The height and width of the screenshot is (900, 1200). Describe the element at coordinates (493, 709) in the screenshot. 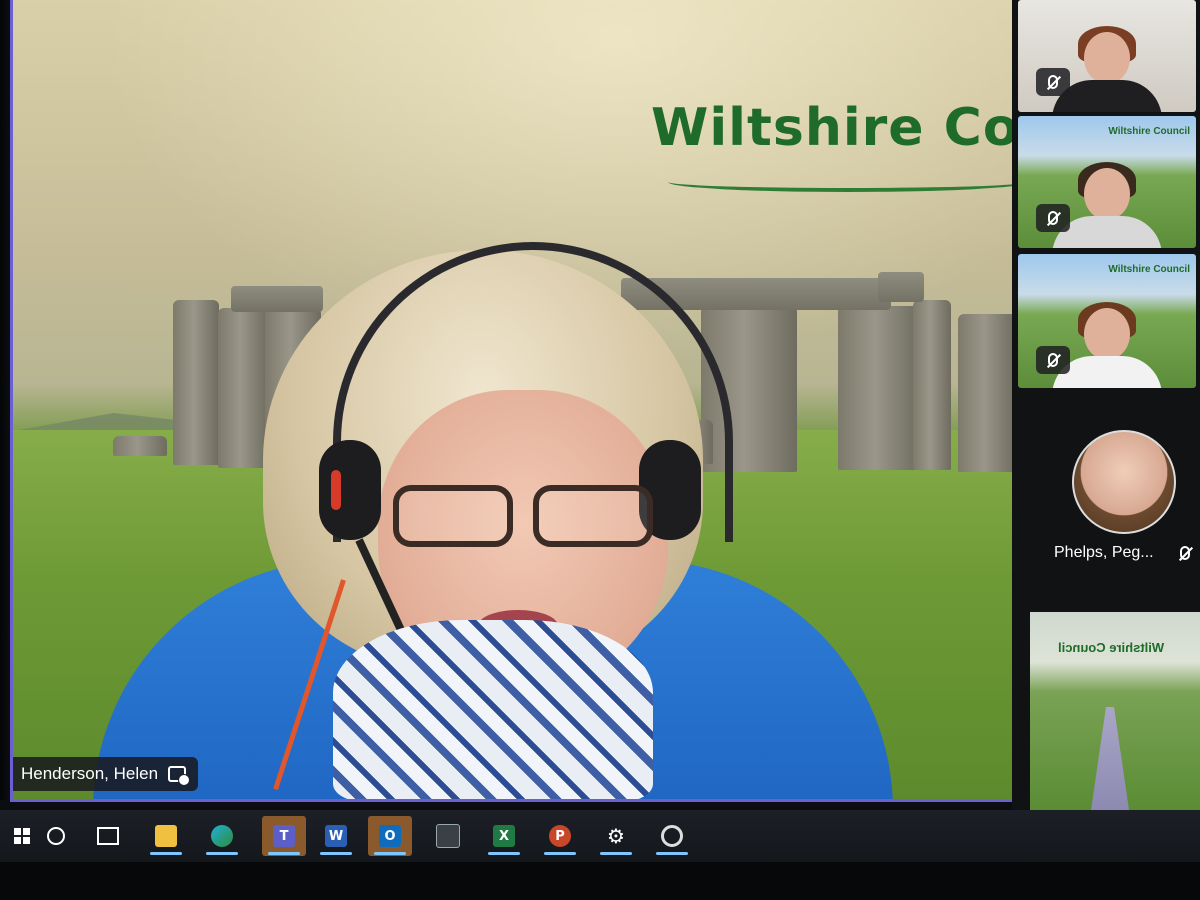

I see `speaker-scarf` at that location.